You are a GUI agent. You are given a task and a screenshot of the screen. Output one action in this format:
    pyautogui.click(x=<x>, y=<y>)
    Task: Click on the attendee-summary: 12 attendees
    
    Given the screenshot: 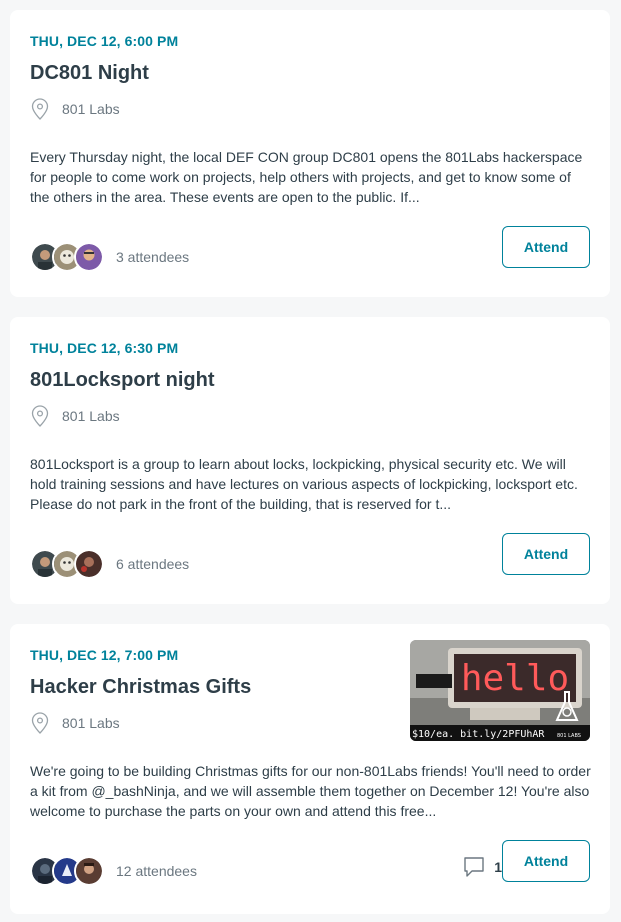 What is the action you would take?
    pyautogui.click(x=113, y=871)
    